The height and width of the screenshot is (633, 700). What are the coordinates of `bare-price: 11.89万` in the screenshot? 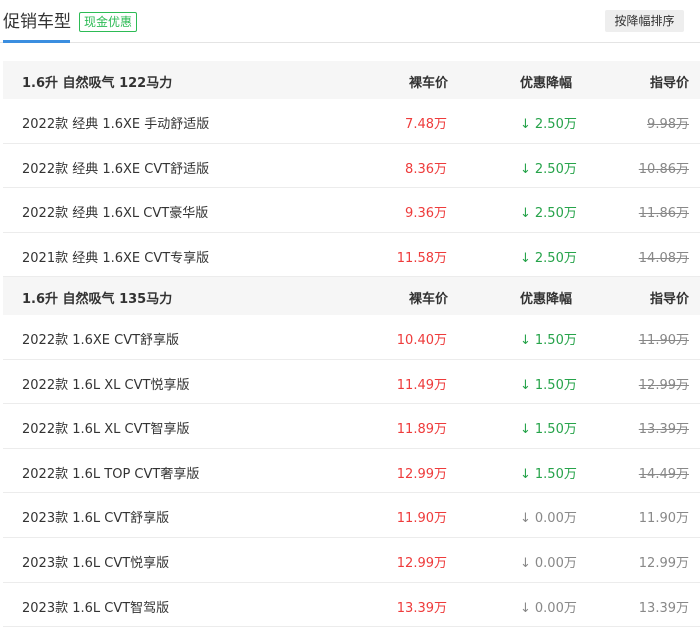 It's located at (421, 430).